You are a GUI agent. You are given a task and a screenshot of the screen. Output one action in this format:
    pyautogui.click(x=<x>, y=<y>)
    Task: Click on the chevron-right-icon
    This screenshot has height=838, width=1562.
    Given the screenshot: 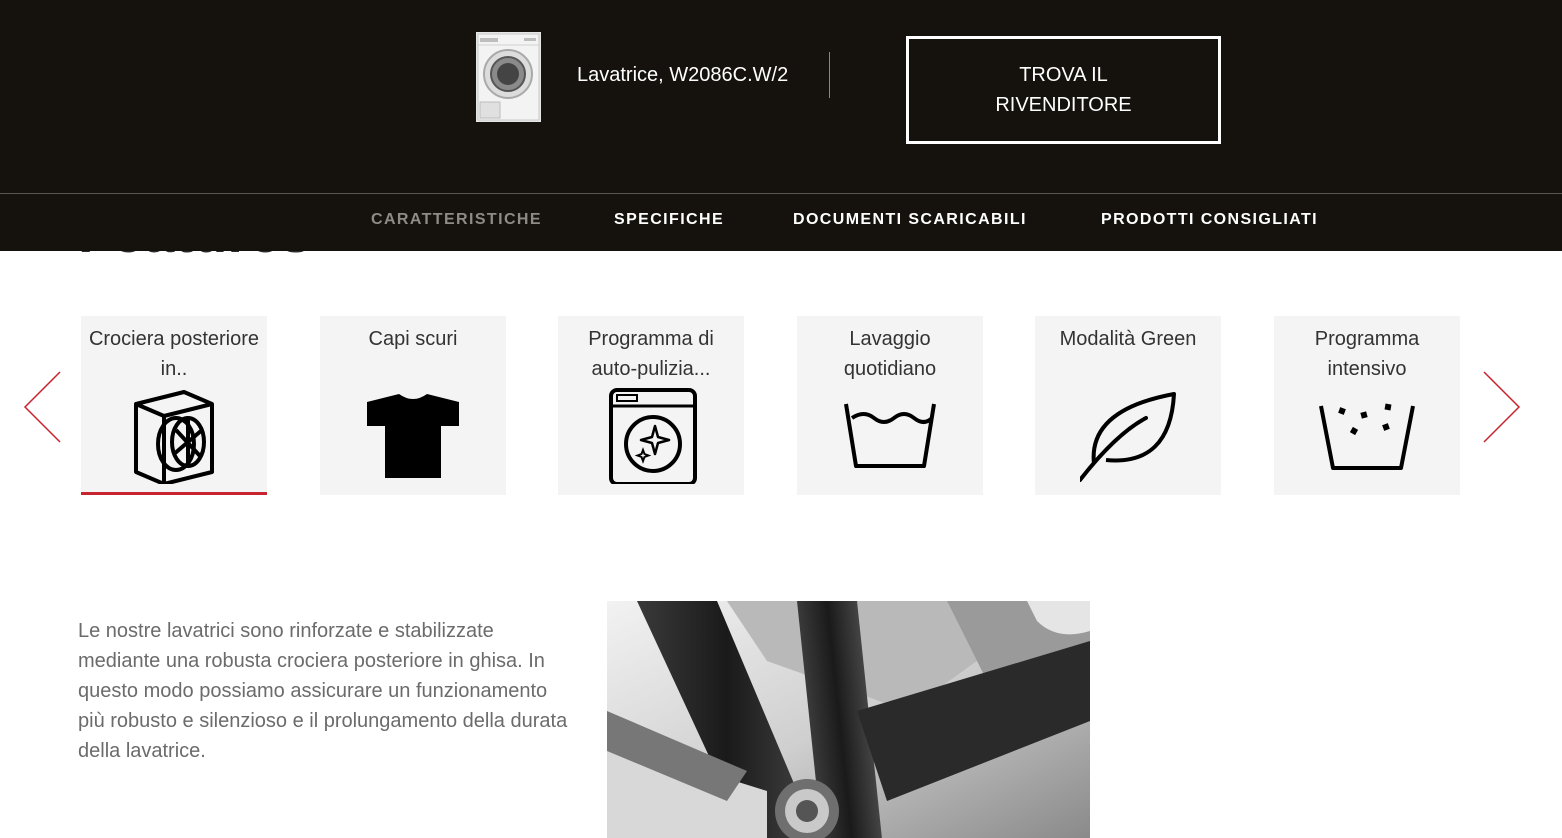 What is the action you would take?
    pyautogui.click(x=1502, y=407)
    